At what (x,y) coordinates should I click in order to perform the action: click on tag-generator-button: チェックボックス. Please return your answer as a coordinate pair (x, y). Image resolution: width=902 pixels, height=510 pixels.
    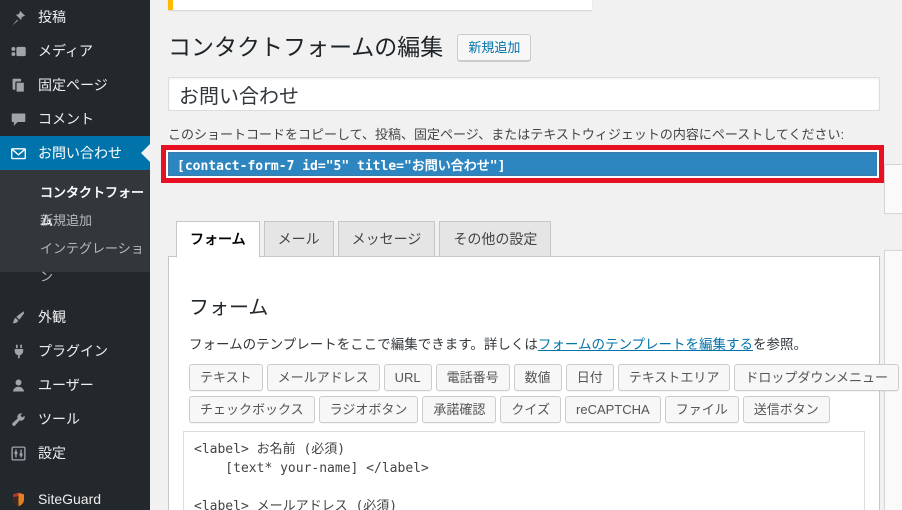
    Looking at the image, I should click on (252, 409).